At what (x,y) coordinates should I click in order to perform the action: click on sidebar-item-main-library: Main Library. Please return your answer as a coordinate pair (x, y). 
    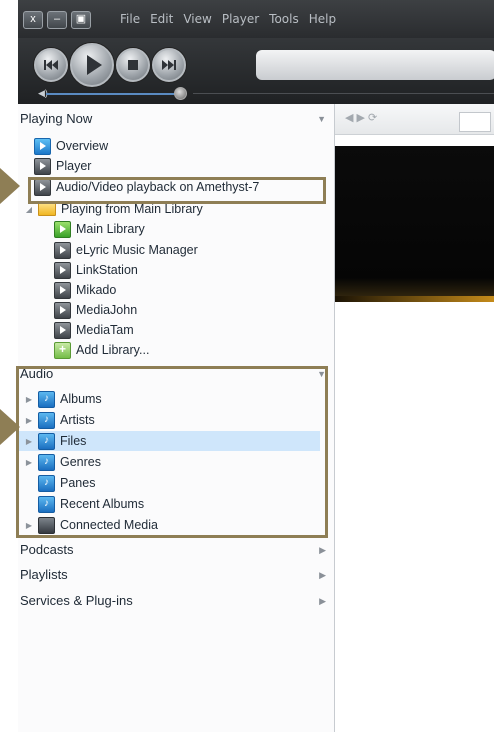
    Looking at the image, I should click on (99, 229).